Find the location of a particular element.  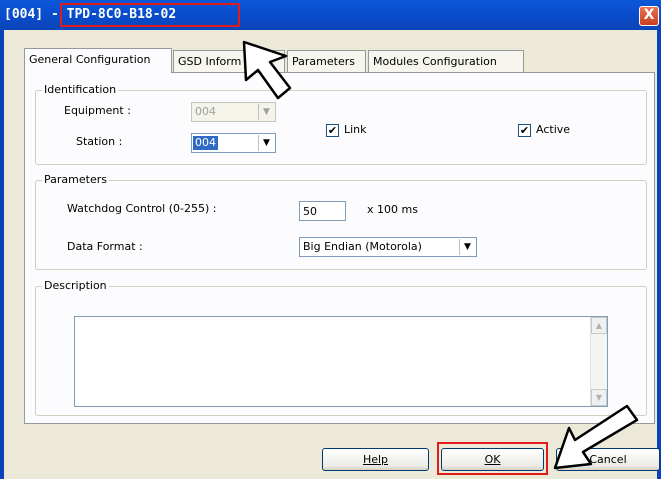

watchdog-label: Watchdog Control (0-255) : is located at coordinates (142, 208).